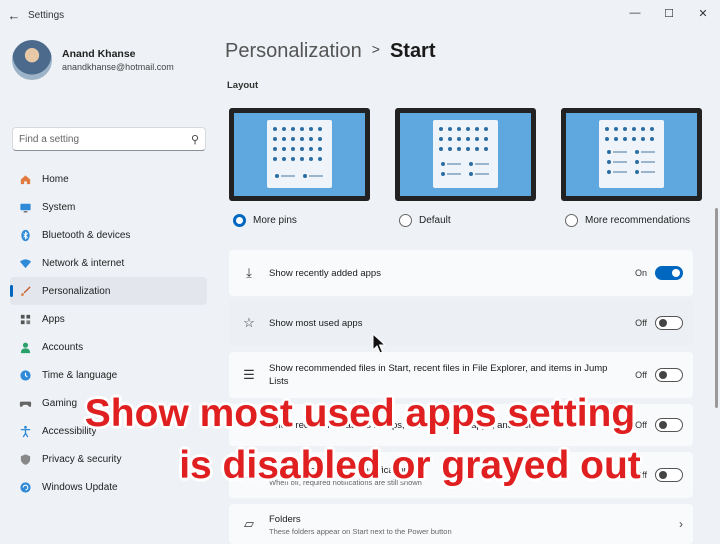 The image size is (720, 544). I want to click on layout-preview, so click(465, 154).